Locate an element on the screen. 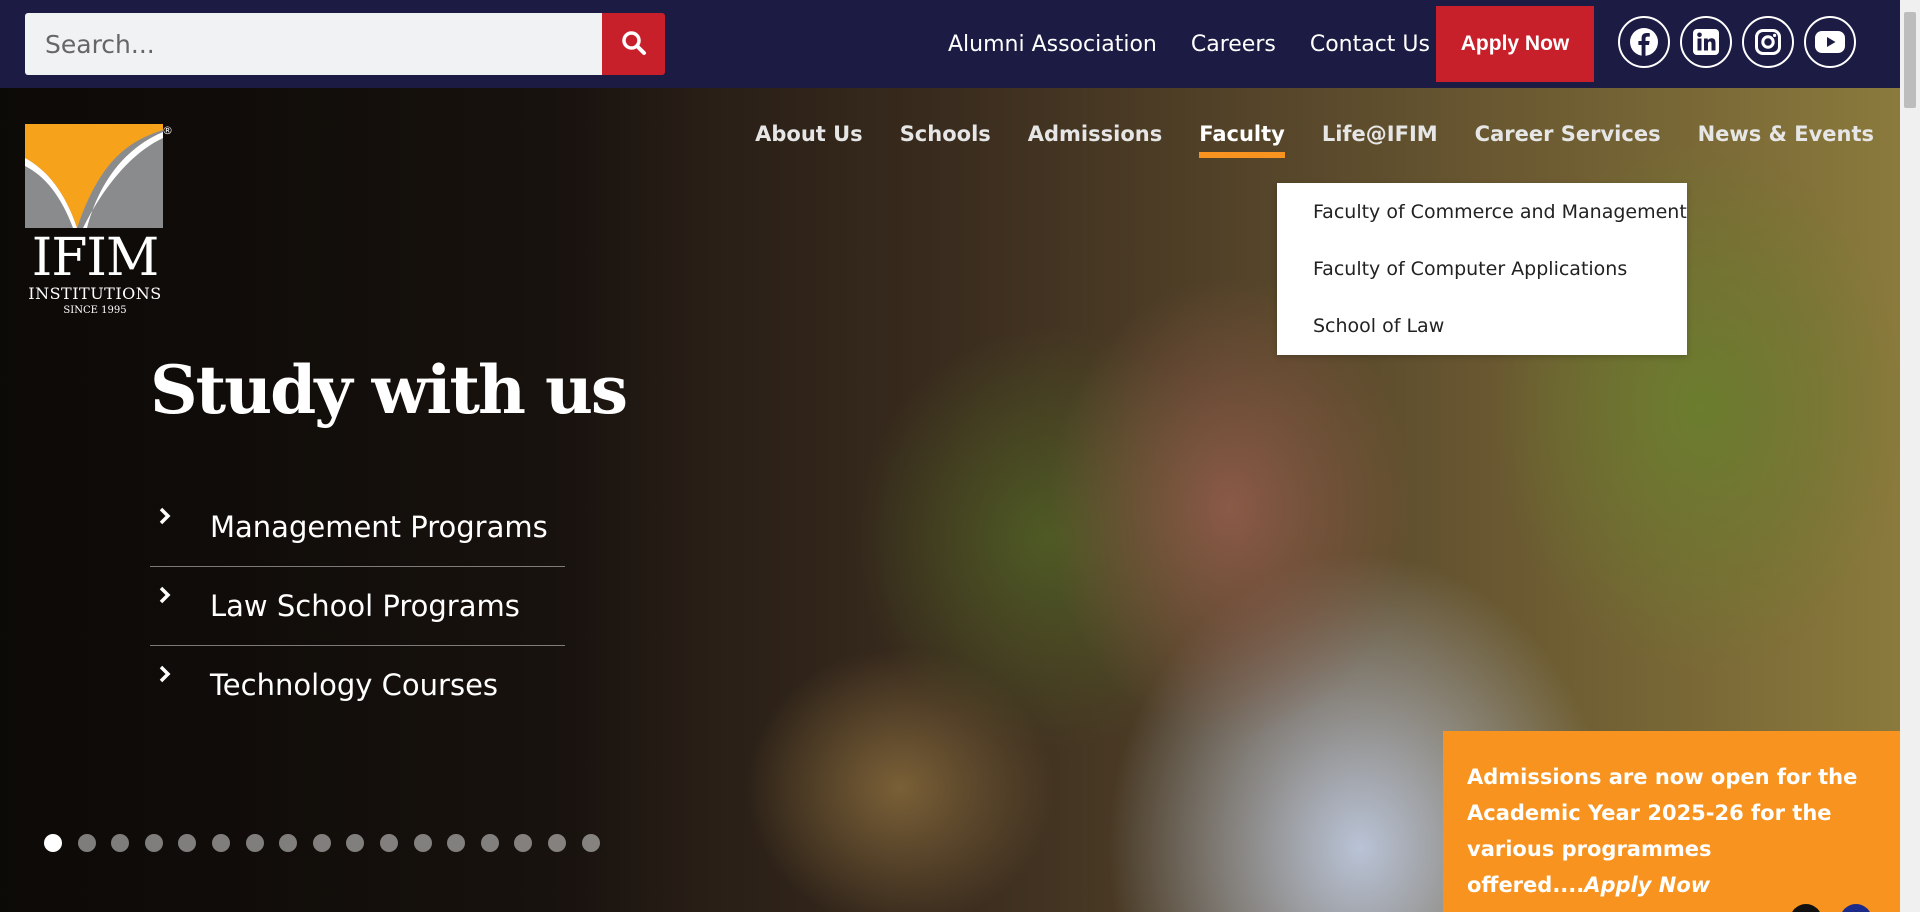 The height and width of the screenshot is (912, 1920). utility-links: Alumni Association Careers Contact Us is located at coordinates (1189, 44).